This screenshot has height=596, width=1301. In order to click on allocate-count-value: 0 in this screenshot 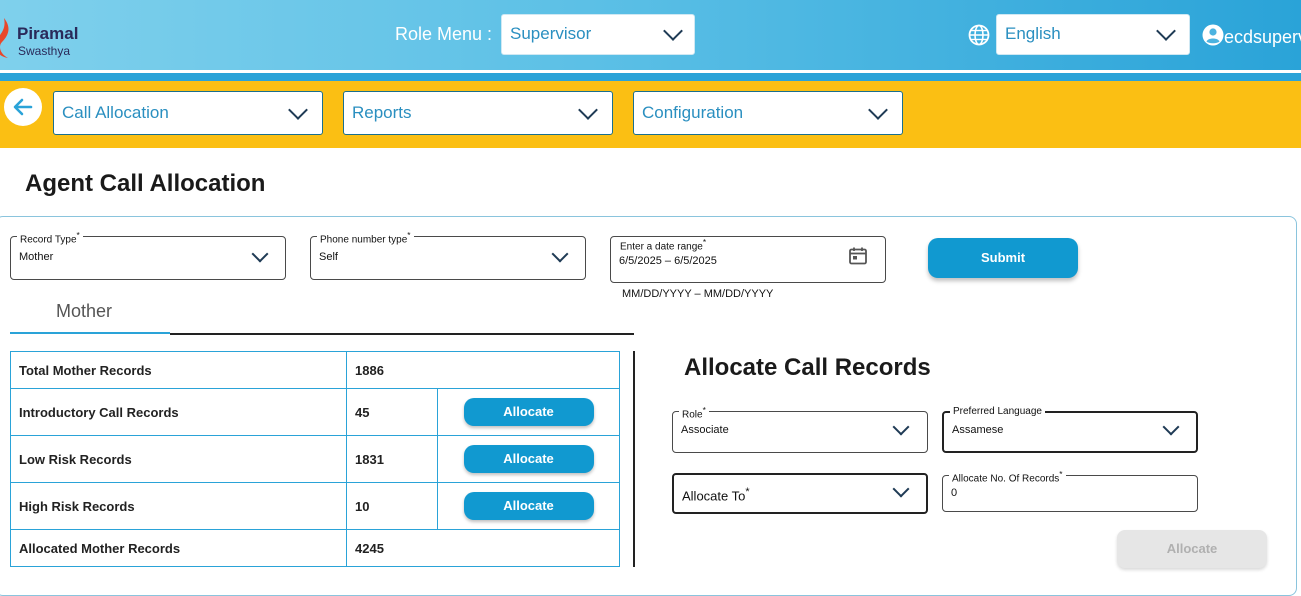, I will do `click(954, 493)`.